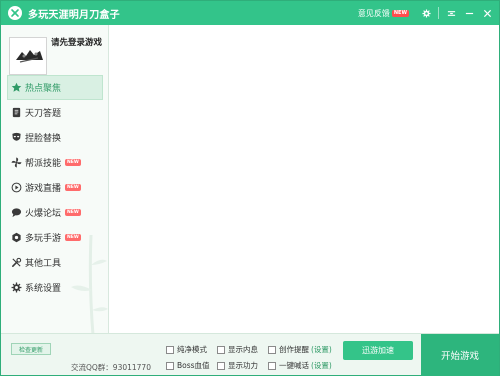 The width and height of the screenshot is (500, 376). Describe the element at coordinates (16, 262) in the screenshot. I see `tools-icon` at that location.